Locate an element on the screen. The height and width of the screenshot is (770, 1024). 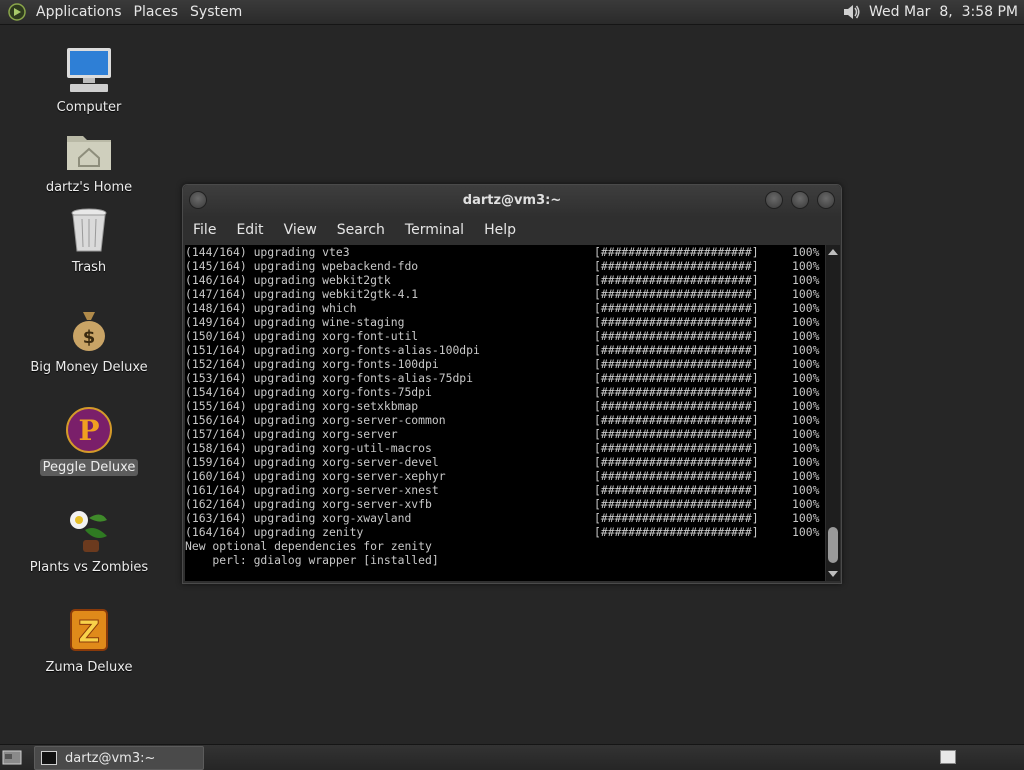
terminal-line-text: (157/164) upgrading xorg-server is located at coordinates (291, 434).